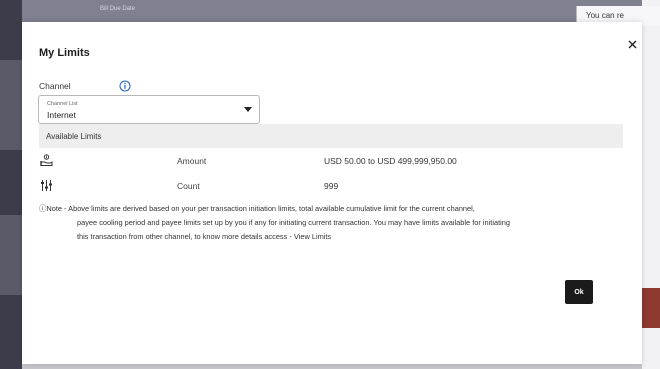 This screenshot has width=660, height=369. Describe the element at coordinates (192, 161) in the screenshot. I see `amount-label: Amount` at that location.